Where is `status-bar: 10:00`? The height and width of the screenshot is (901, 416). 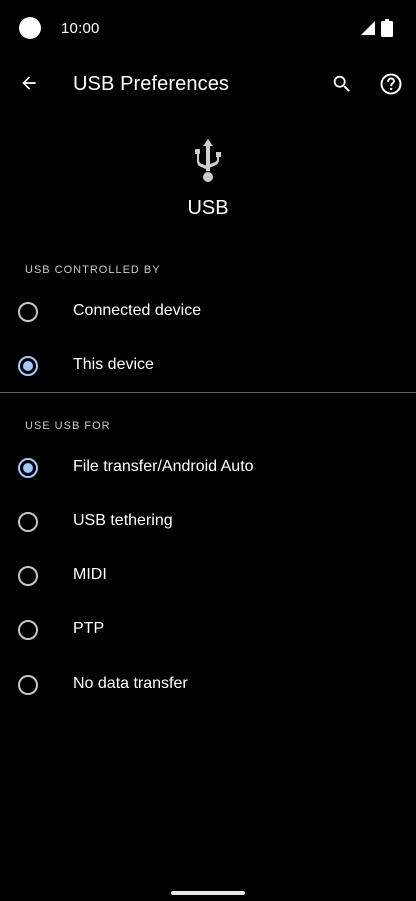 status-bar: 10:00 is located at coordinates (208, 28).